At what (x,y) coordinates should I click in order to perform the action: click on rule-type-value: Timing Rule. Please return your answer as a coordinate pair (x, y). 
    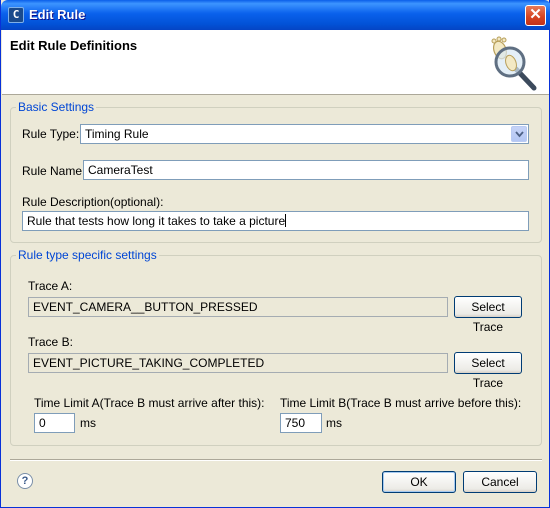
    Looking at the image, I should click on (117, 134).